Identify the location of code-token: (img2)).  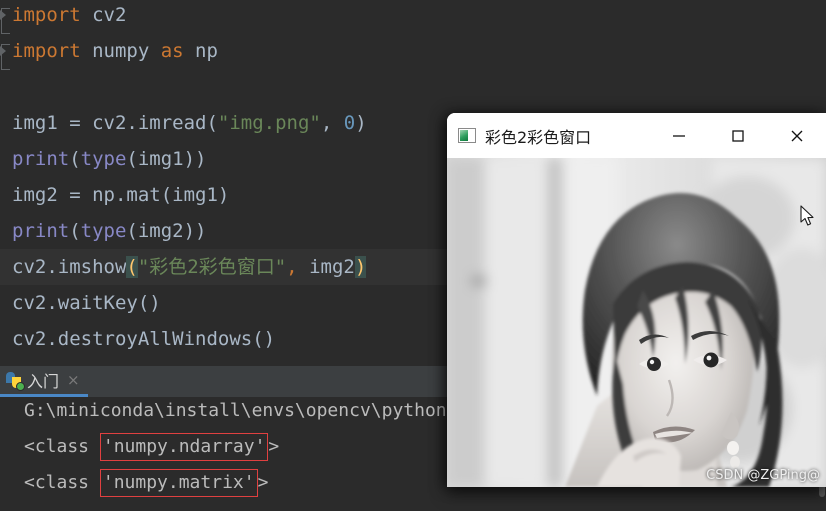
(166, 231).